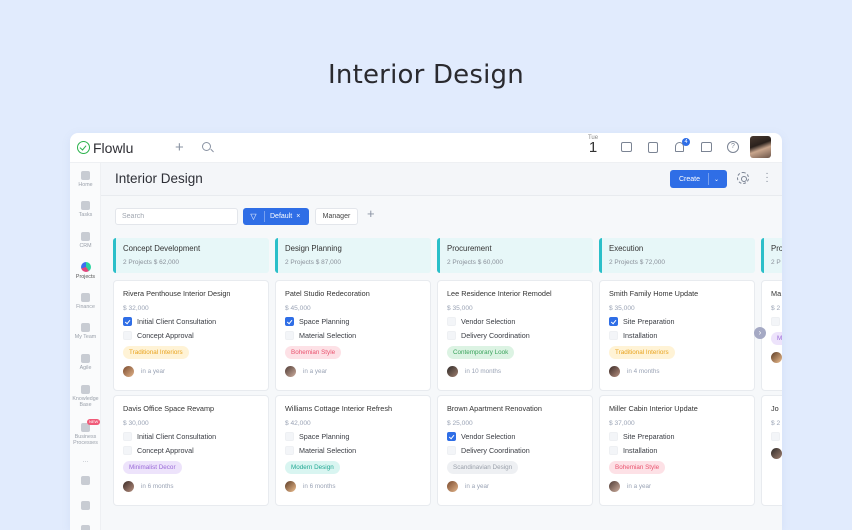  Describe the element at coordinates (371, 213) in the screenshot. I see `add-filter-icon: +` at that location.